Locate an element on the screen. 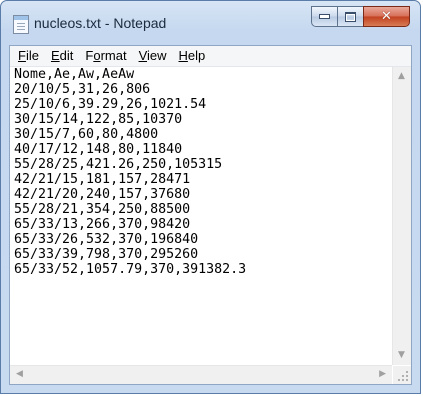 The width and height of the screenshot is (423, 396). maximize-button is located at coordinates (350, 16).